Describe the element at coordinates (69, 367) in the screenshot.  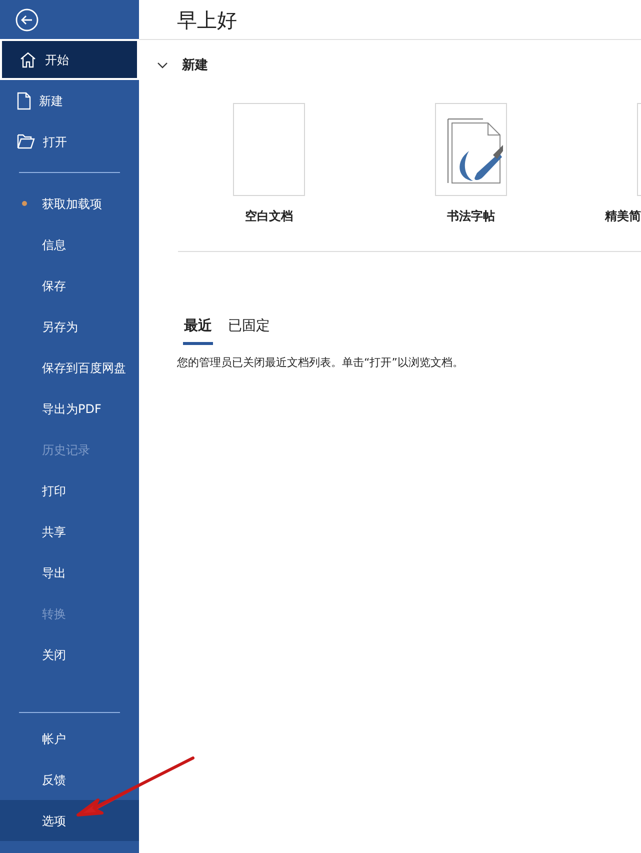
I see `sidebar-item: 保存到百度网盘` at that location.